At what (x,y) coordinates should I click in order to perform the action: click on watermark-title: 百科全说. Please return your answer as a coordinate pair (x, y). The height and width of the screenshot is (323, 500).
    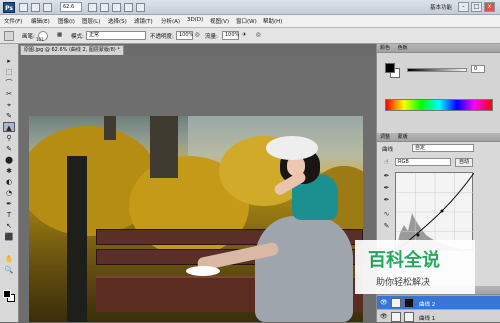
    Looking at the image, I should click on (404, 260).